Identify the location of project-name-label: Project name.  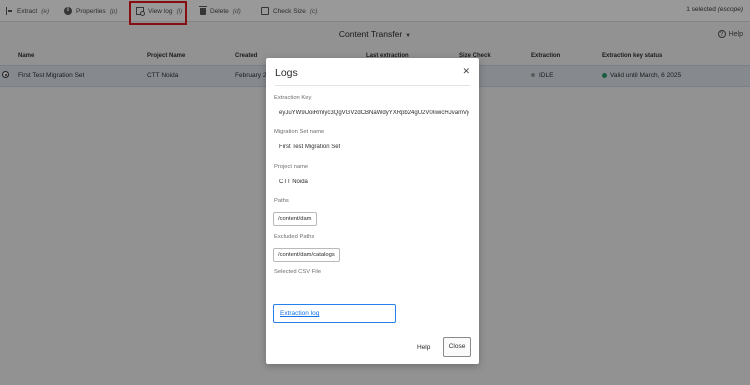
(291, 167).